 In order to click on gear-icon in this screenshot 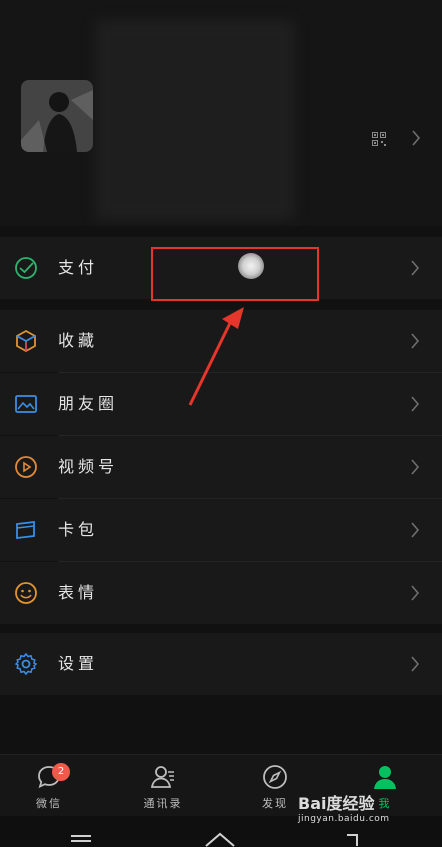, I will do `click(26, 664)`.